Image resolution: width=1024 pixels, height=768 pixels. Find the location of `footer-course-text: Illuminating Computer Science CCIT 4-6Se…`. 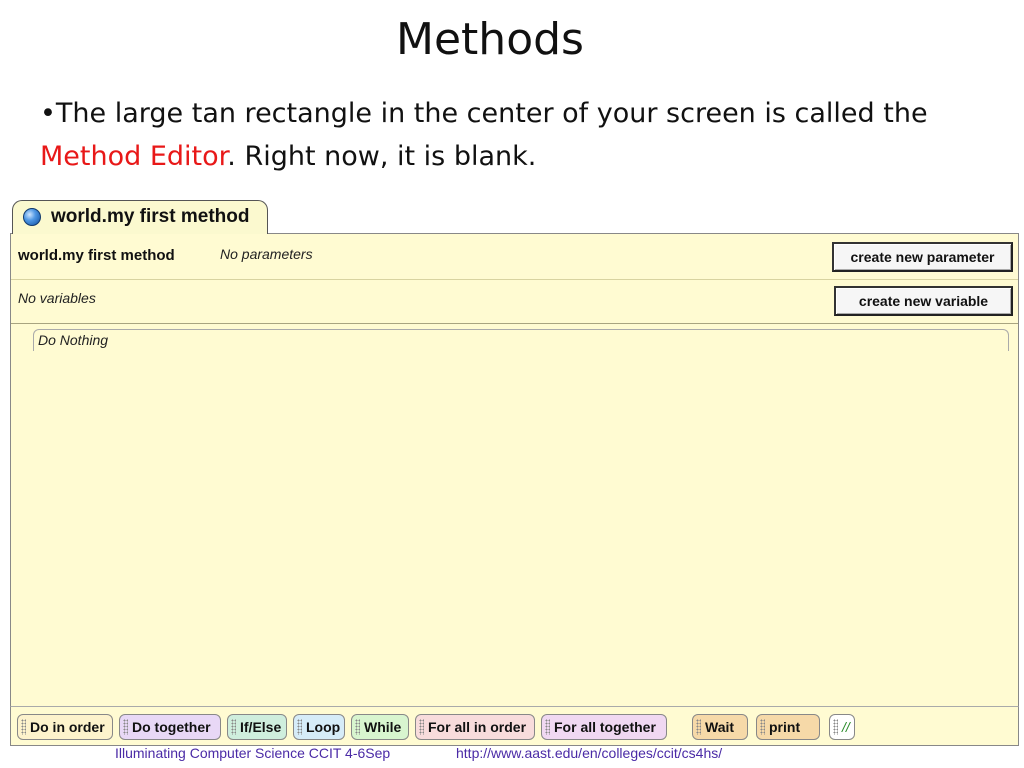

footer-course-text: Illuminating Computer Science CCIT 4-6Se… is located at coordinates (253, 753).